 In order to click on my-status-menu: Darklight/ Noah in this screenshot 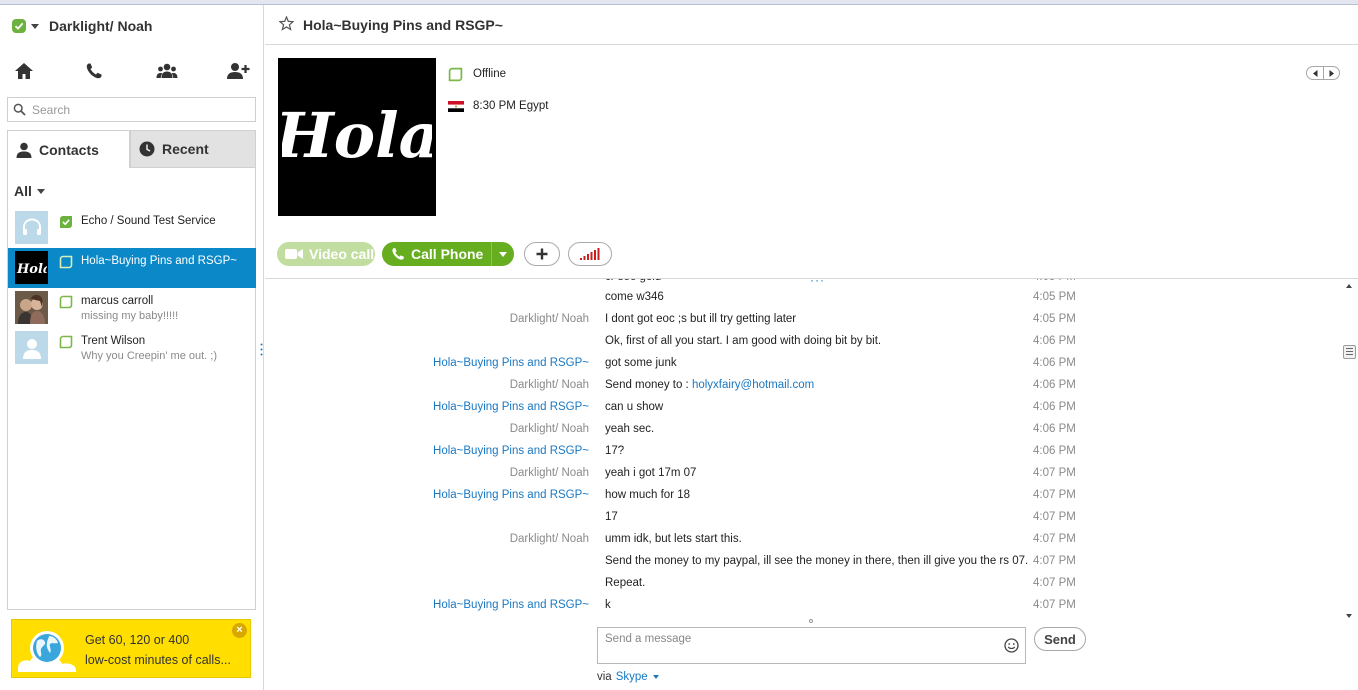, I will do `click(82, 26)`.